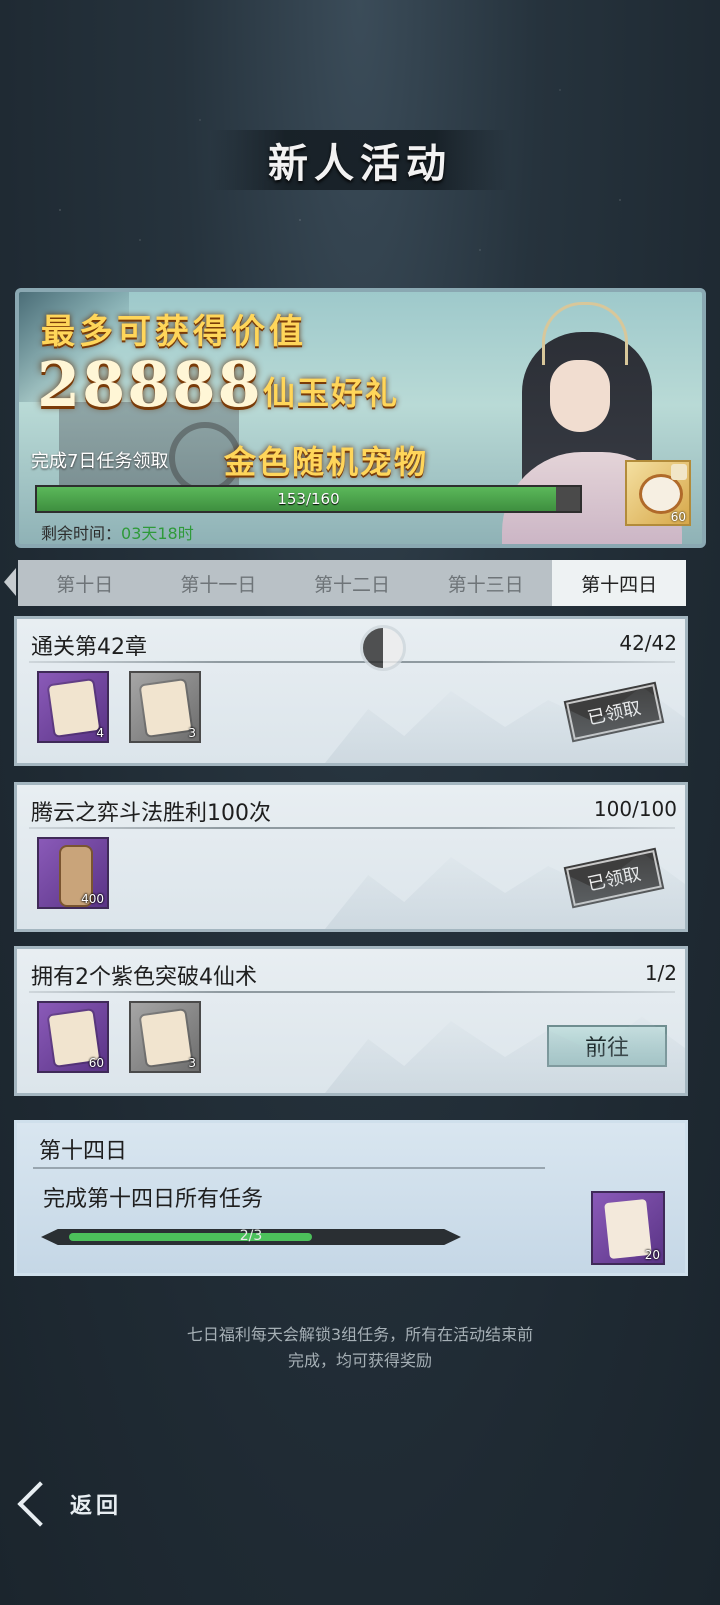 The width and height of the screenshot is (720, 1605). What do you see at coordinates (351, 857) in the screenshot?
I see `task-card-2: 腾云之弈斗法胜利100次 100/100 400 已领取` at bounding box center [351, 857].